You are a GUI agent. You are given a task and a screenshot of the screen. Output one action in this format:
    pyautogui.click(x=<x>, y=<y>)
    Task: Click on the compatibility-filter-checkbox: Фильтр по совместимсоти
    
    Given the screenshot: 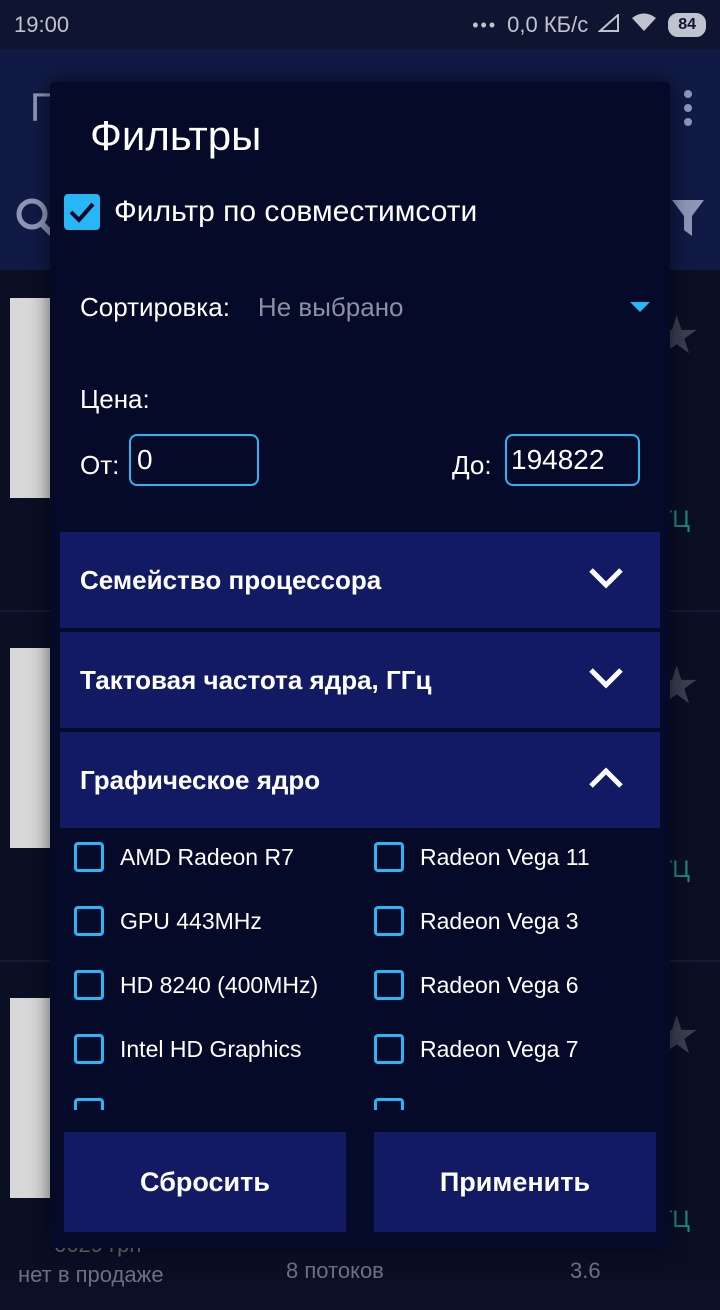 What is the action you would take?
    pyautogui.click(x=270, y=212)
    